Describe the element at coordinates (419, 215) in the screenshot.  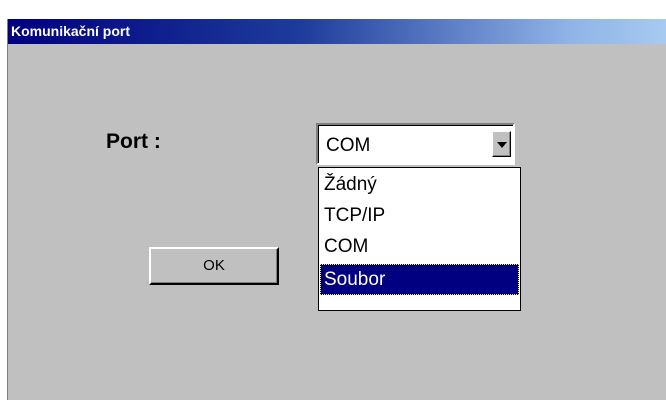
I see `dropdown-option-tcpip: TCP/IP` at that location.